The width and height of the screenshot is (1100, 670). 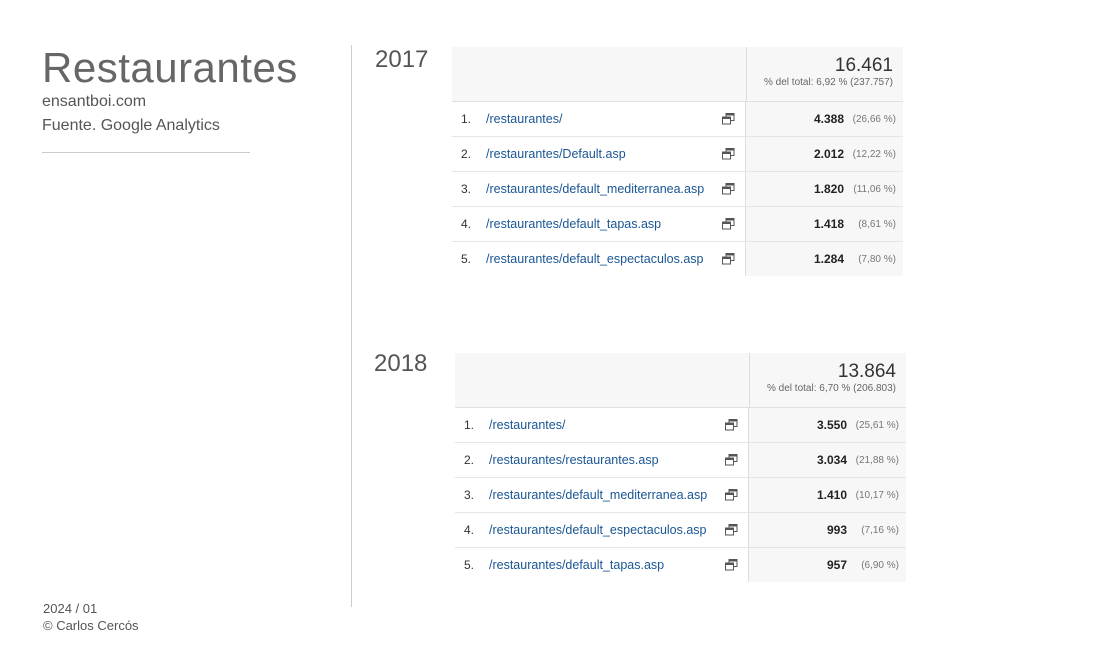 What do you see at coordinates (70, 608) in the screenshot?
I see `footer-date: 2024 / 01` at bounding box center [70, 608].